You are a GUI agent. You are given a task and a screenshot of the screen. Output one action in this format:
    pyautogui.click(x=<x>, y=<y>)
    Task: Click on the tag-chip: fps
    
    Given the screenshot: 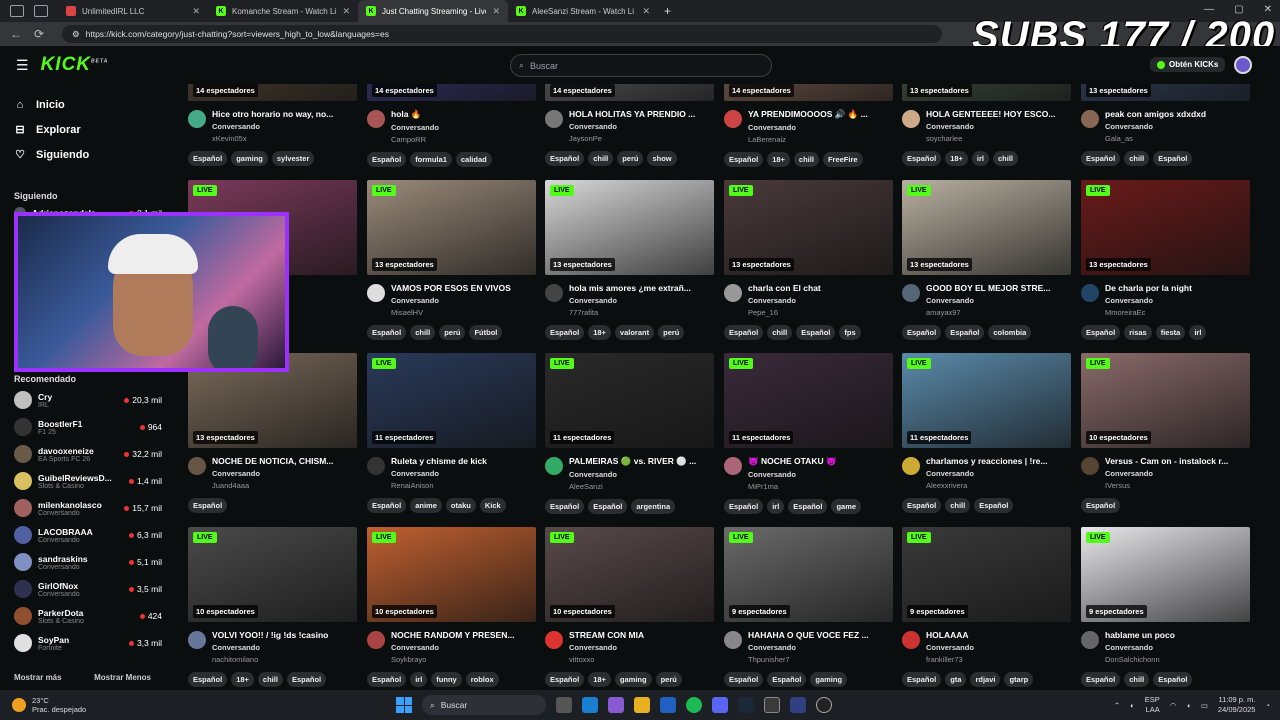 What is the action you would take?
    pyautogui.click(x=850, y=332)
    